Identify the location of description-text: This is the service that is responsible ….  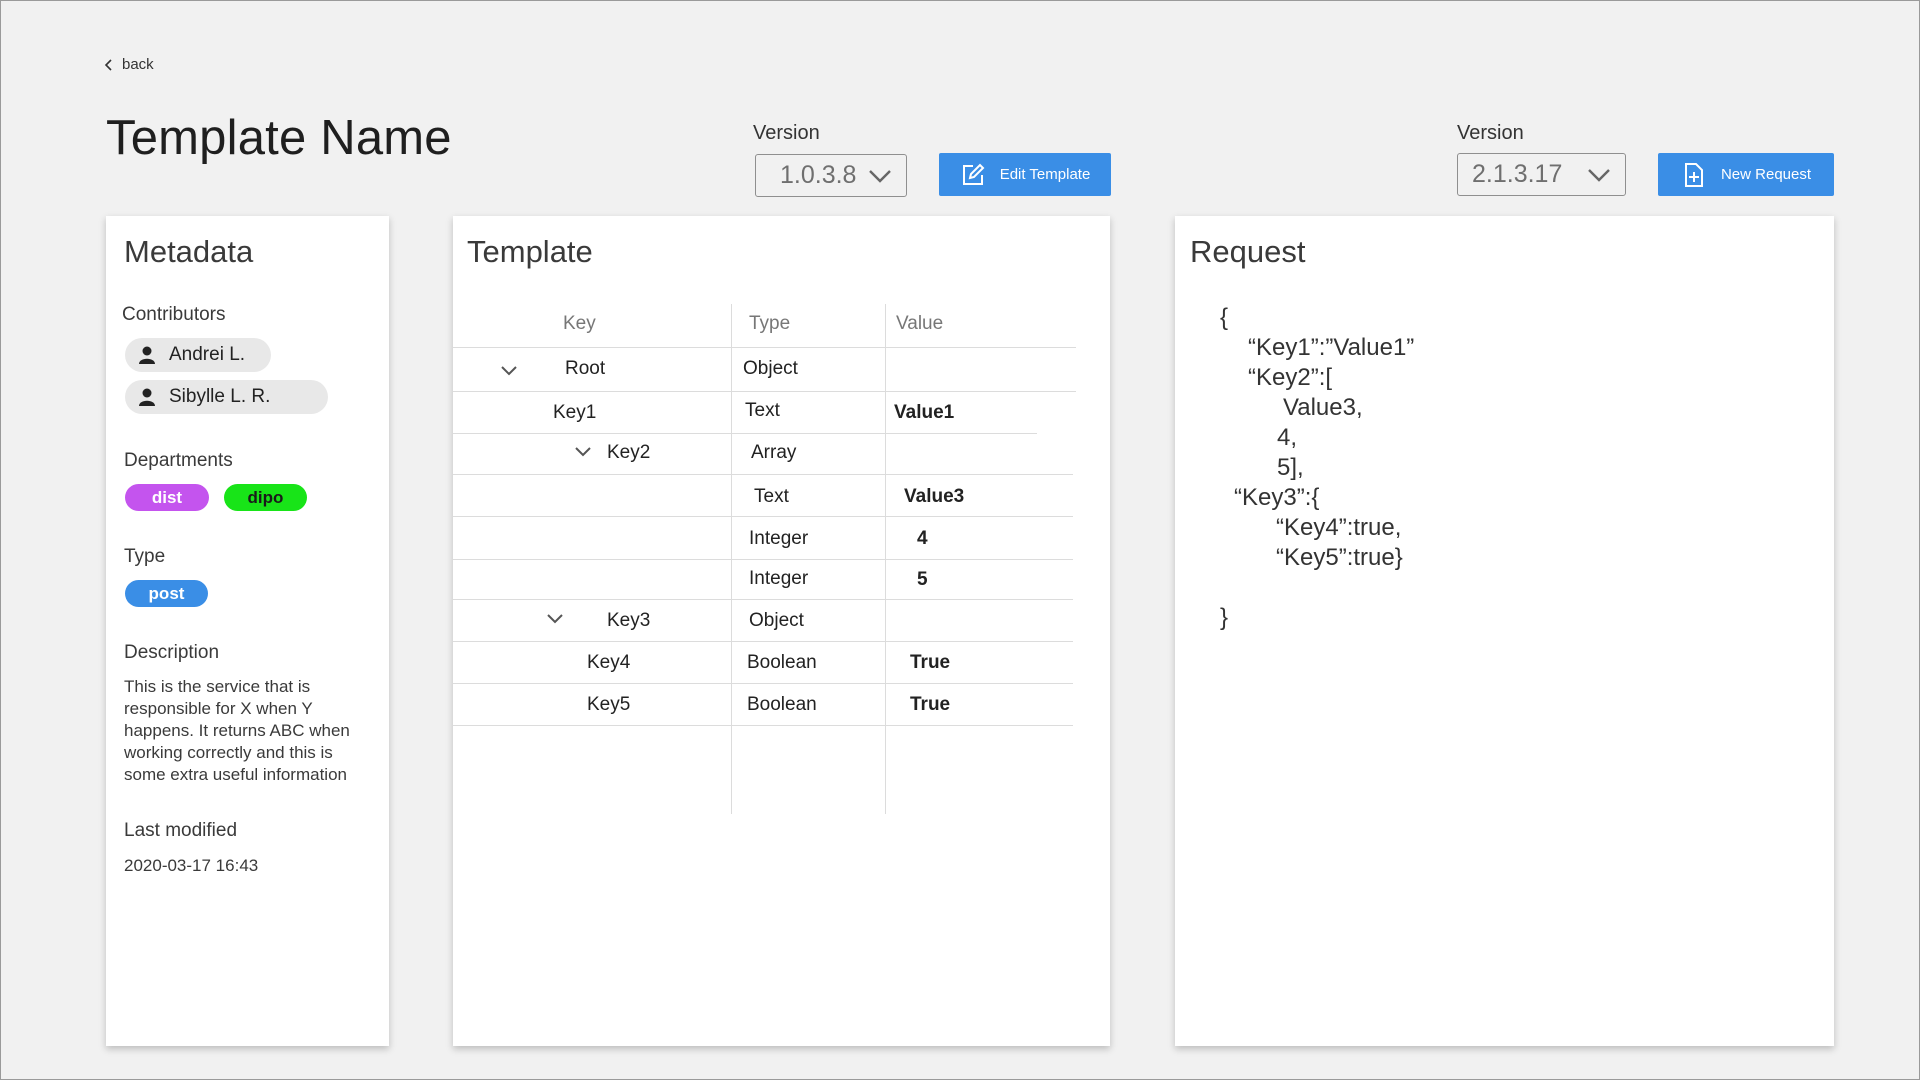
(237, 730).